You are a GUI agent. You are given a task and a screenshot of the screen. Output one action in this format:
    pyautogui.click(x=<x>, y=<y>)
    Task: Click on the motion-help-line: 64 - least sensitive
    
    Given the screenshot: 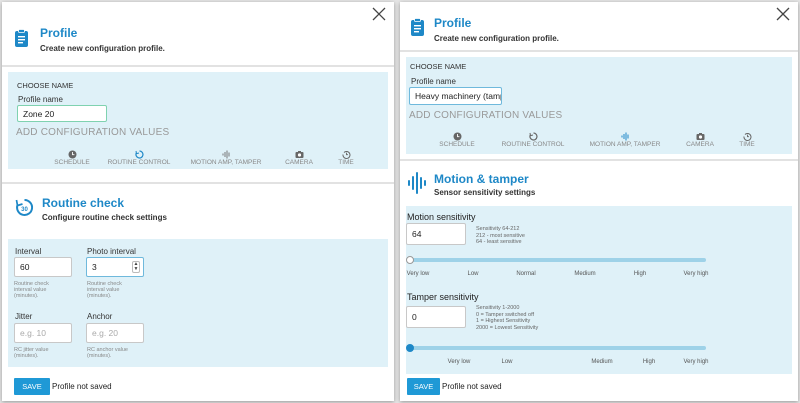 What is the action you would take?
    pyautogui.click(x=499, y=242)
    